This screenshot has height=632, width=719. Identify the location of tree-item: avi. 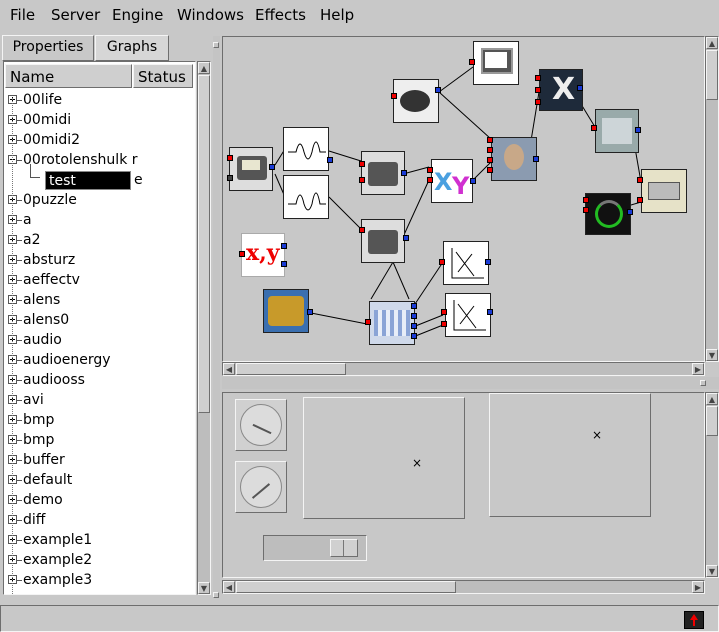
(26, 402).